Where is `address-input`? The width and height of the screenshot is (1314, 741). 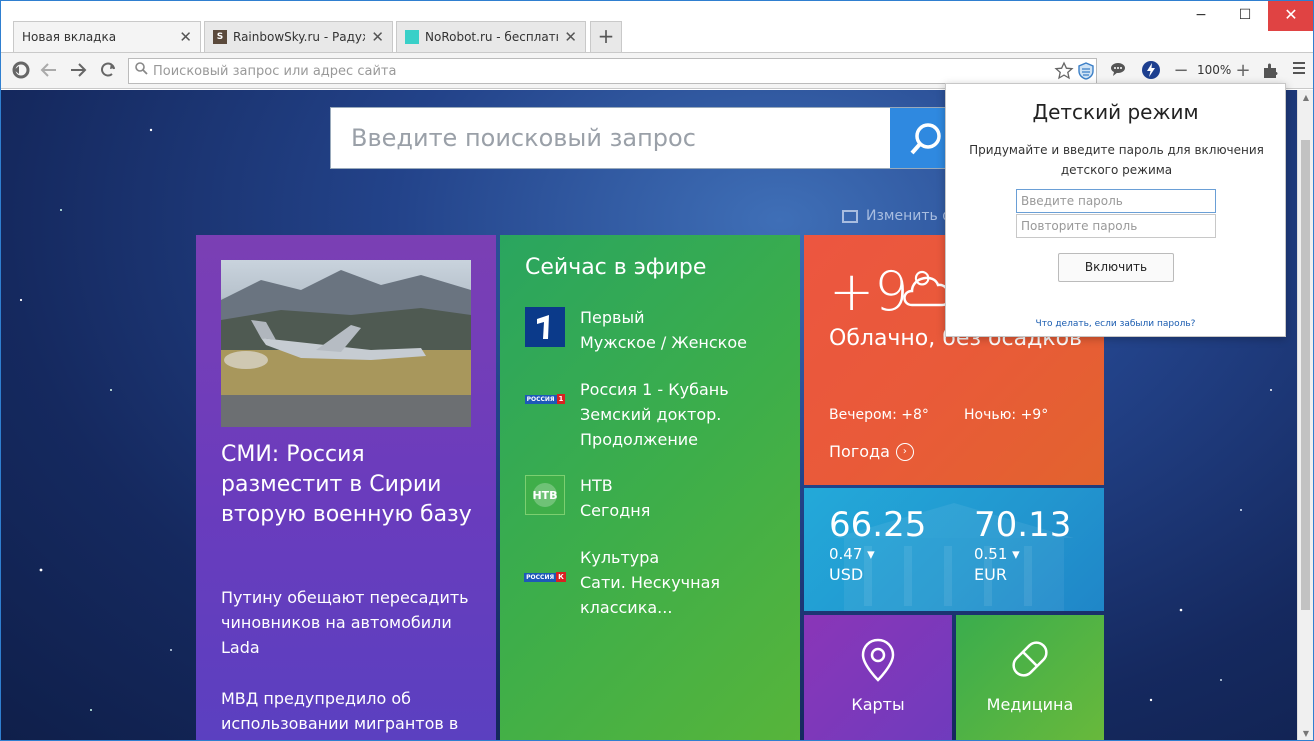 address-input is located at coordinates (593, 71).